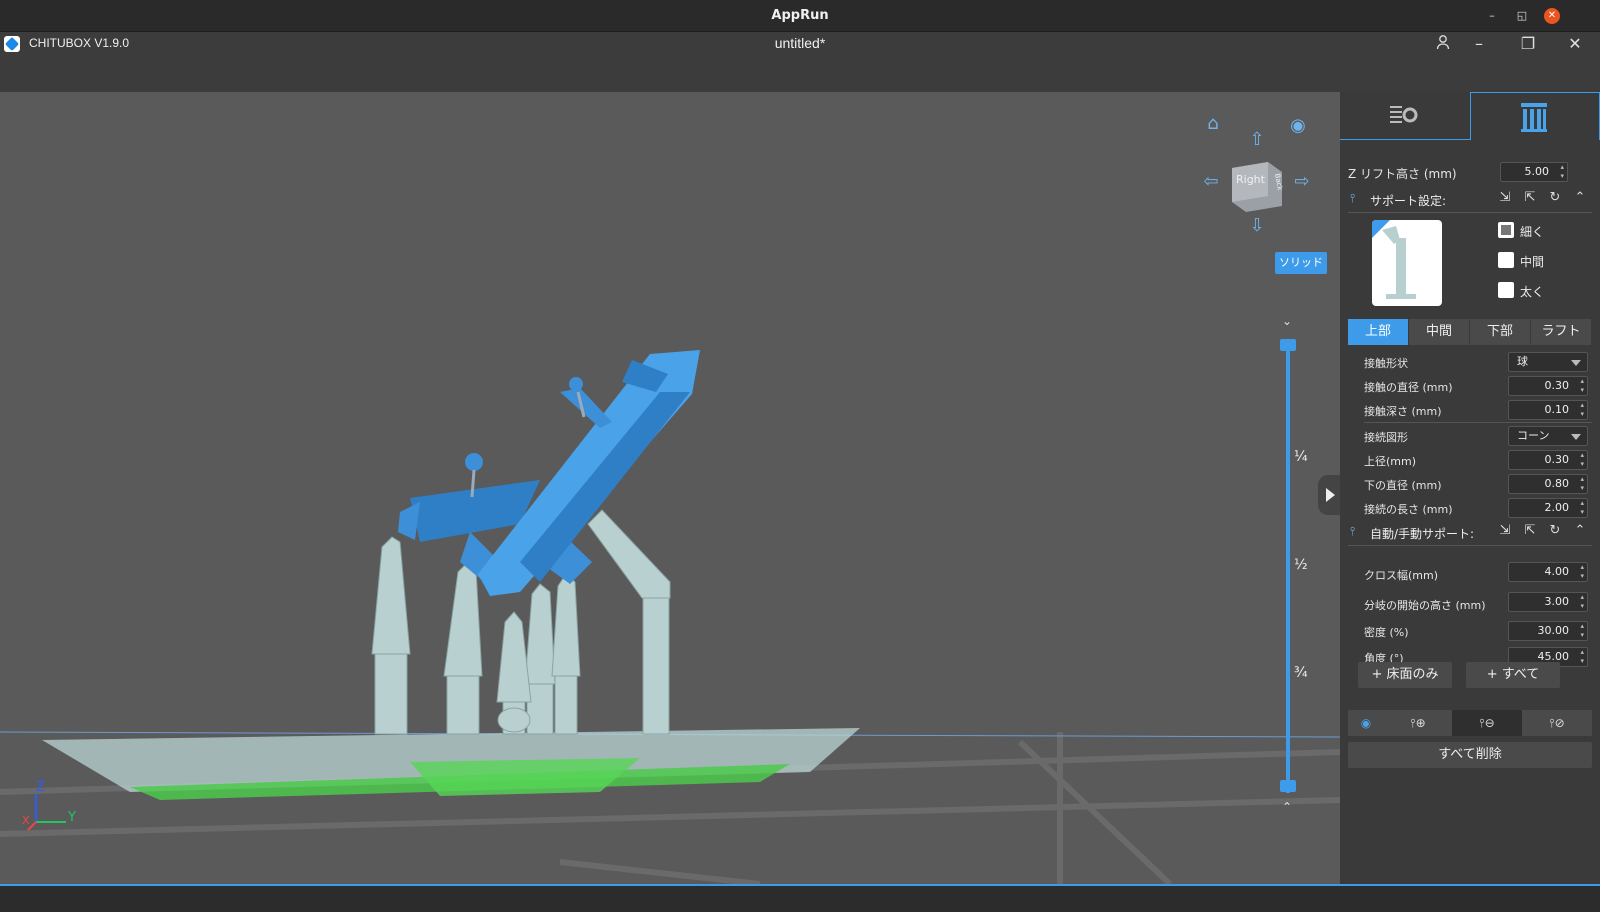  What do you see at coordinates (1548, 362) in the screenshot?
I see `contact-shape-select: 球` at bounding box center [1548, 362].